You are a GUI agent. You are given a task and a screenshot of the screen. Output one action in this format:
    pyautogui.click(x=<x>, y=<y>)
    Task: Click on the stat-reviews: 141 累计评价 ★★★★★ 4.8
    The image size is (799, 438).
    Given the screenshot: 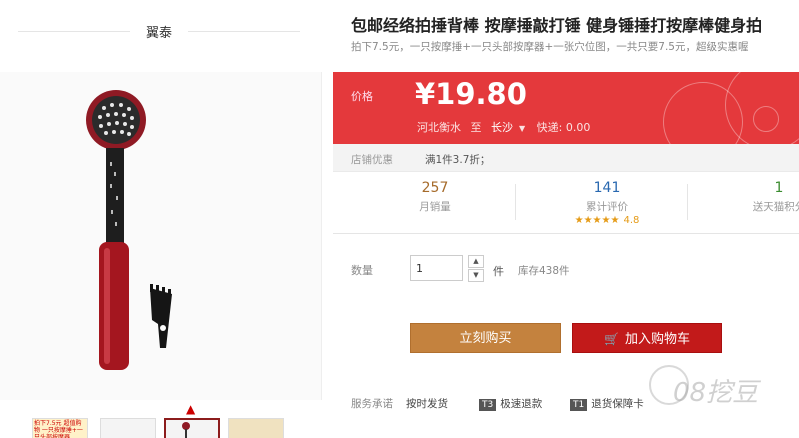 What is the action you would take?
    pyautogui.click(x=607, y=203)
    